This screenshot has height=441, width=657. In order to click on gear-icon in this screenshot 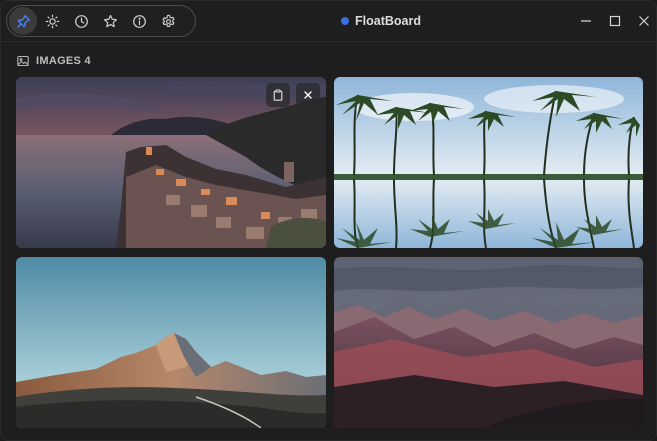, I will do `click(168, 20)`.